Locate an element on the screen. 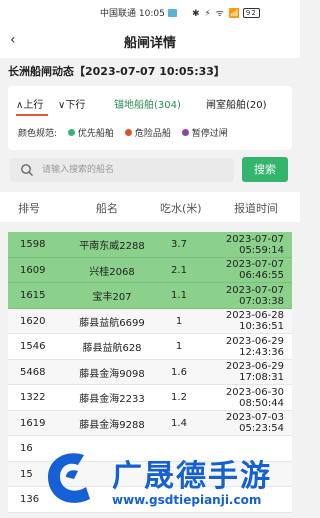 The height and width of the screenshot is (518, 320). legend-prefix: 颜色规范: is located at coordinates (38, 134).